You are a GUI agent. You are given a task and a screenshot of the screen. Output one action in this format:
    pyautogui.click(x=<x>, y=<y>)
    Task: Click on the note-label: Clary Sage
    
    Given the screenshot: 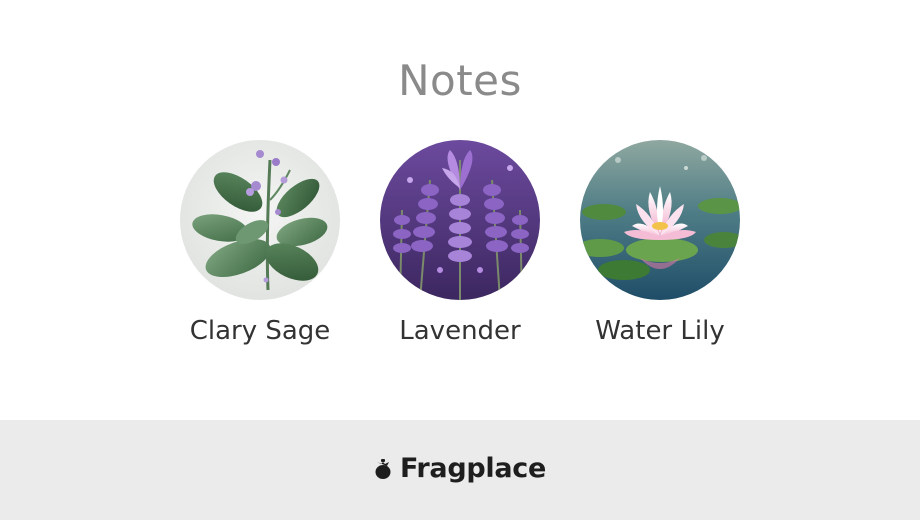 What is the action you would take?
    pyautogui.click(x=260, y=331)
    